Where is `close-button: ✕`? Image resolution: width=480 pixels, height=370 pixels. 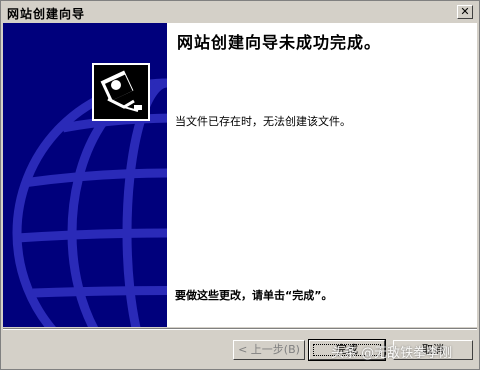 close-button: ✕ is located at coordinates (465, 12).